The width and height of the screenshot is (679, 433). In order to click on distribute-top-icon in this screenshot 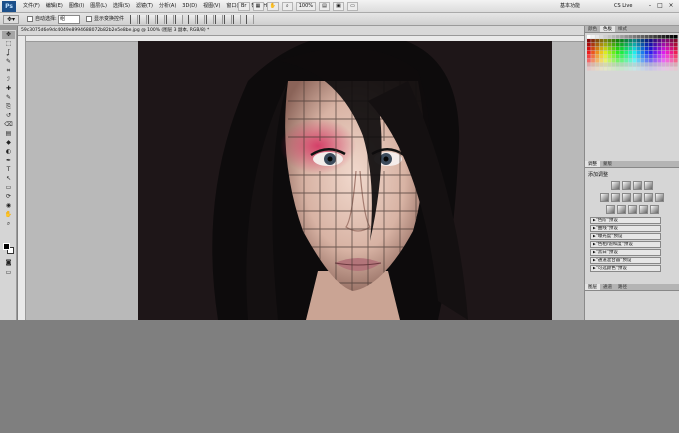, I will do `click(192, 19)`.